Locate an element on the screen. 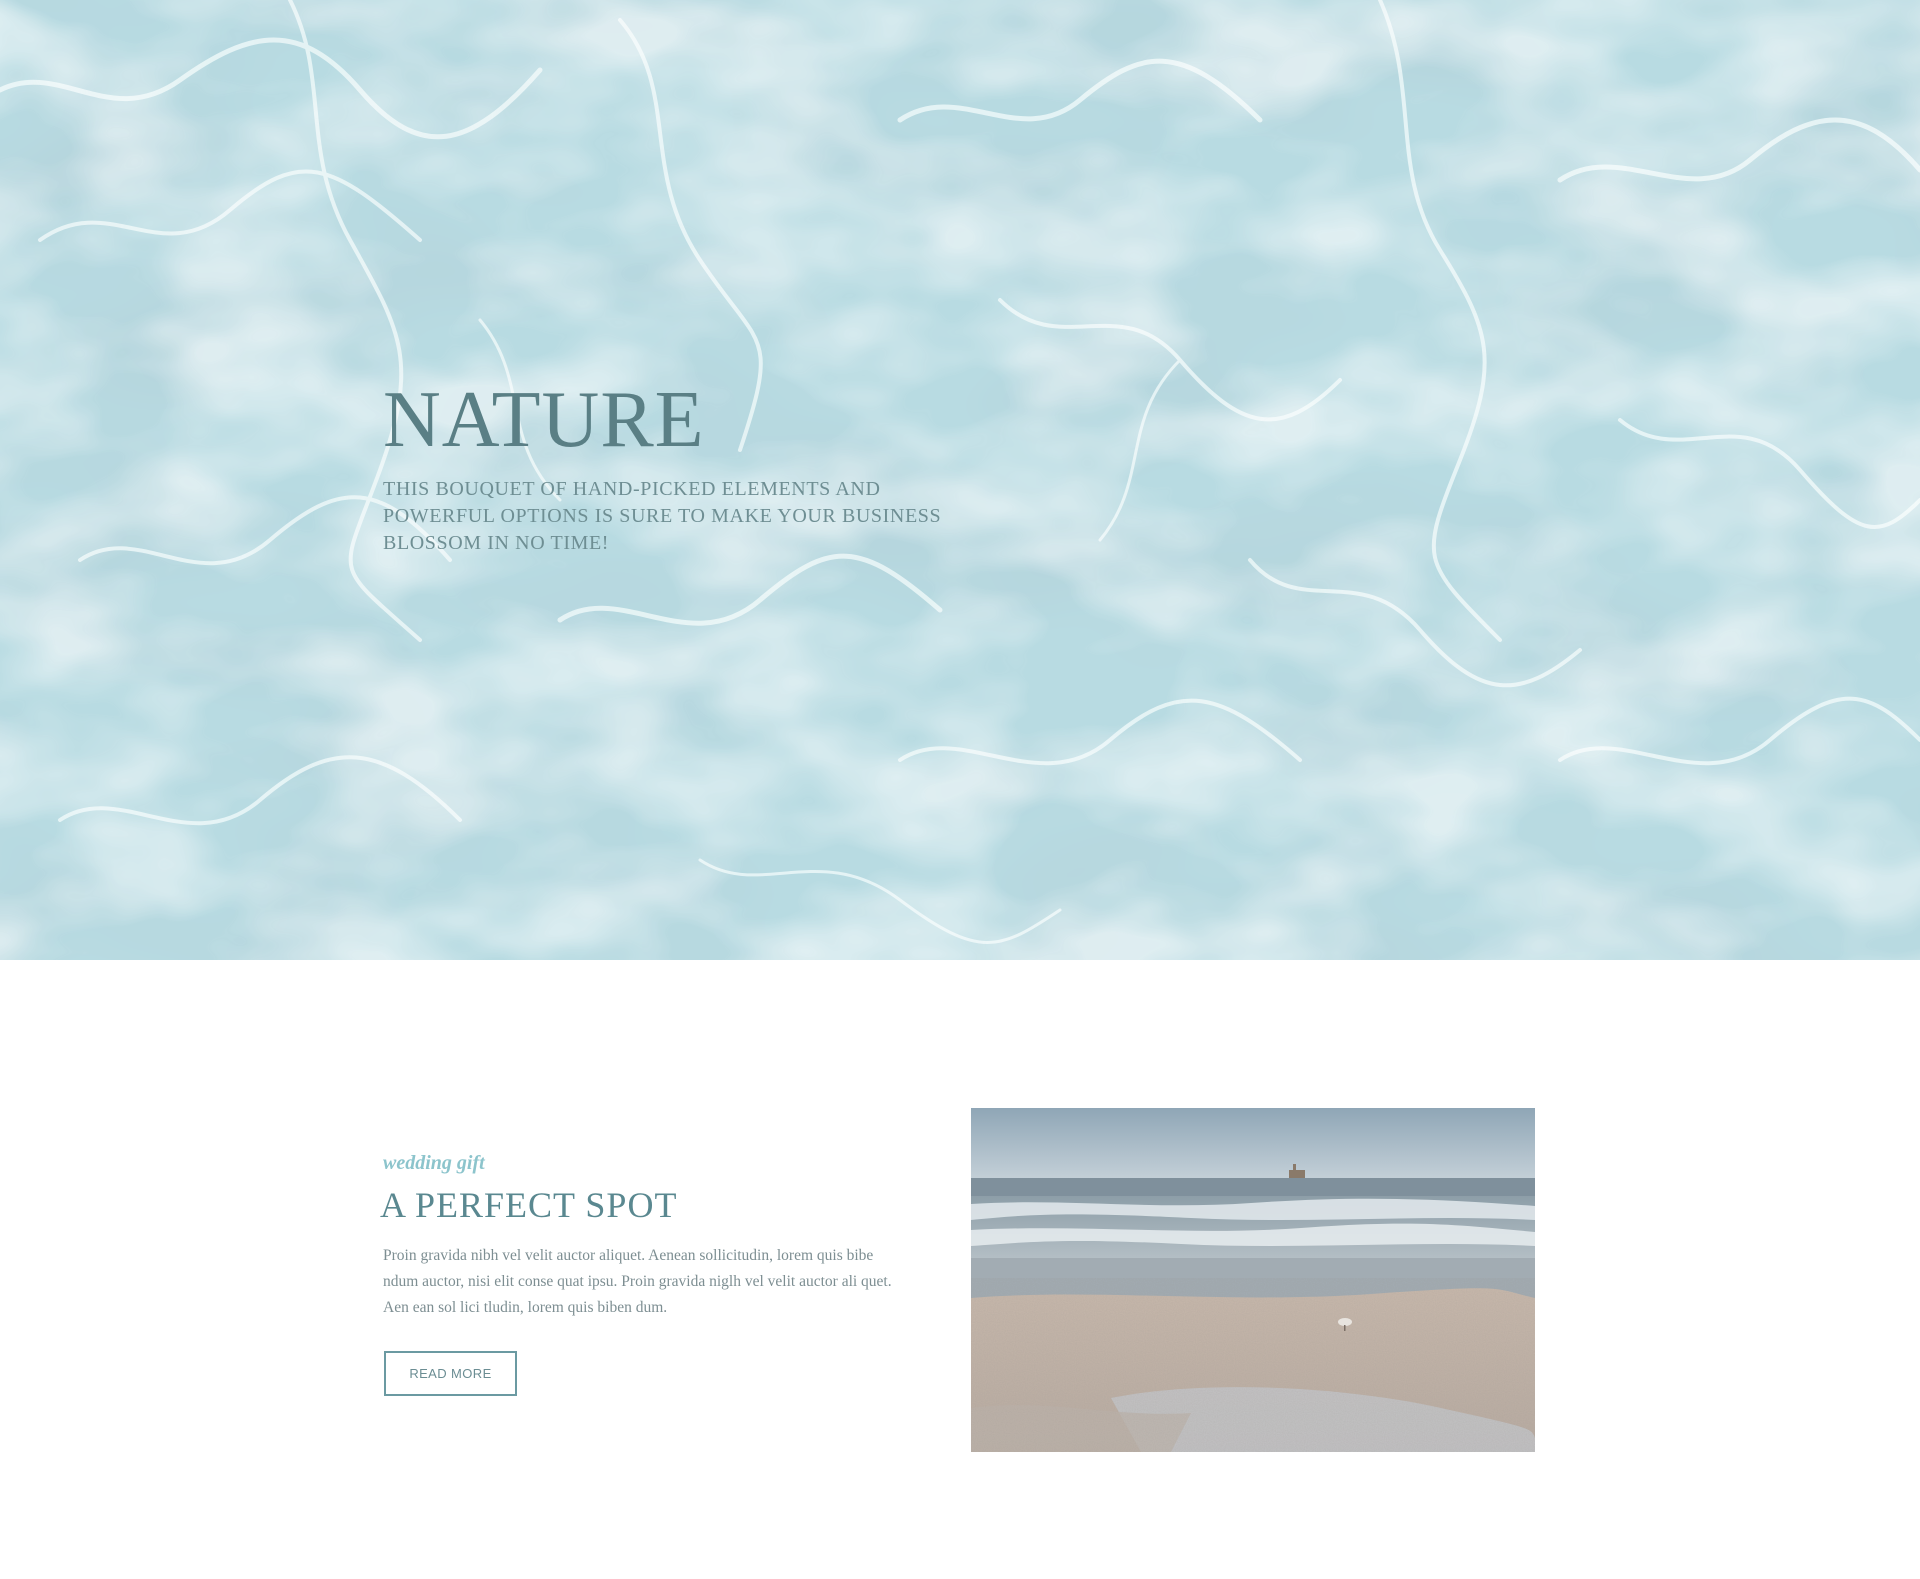 Image resolution: width=1920 pixels, height=1579 pixels. read-more-button: READ MORE is located at coordinates (450, 1373).